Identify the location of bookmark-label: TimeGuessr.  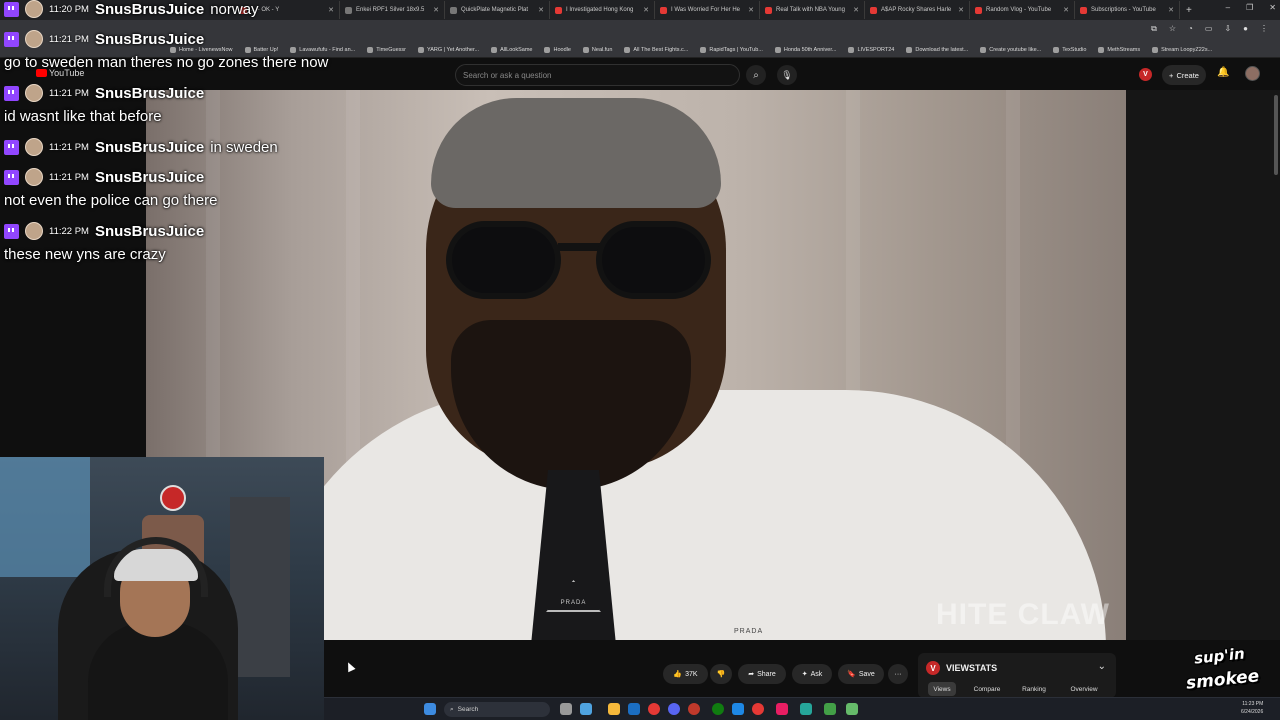
(391, 49).